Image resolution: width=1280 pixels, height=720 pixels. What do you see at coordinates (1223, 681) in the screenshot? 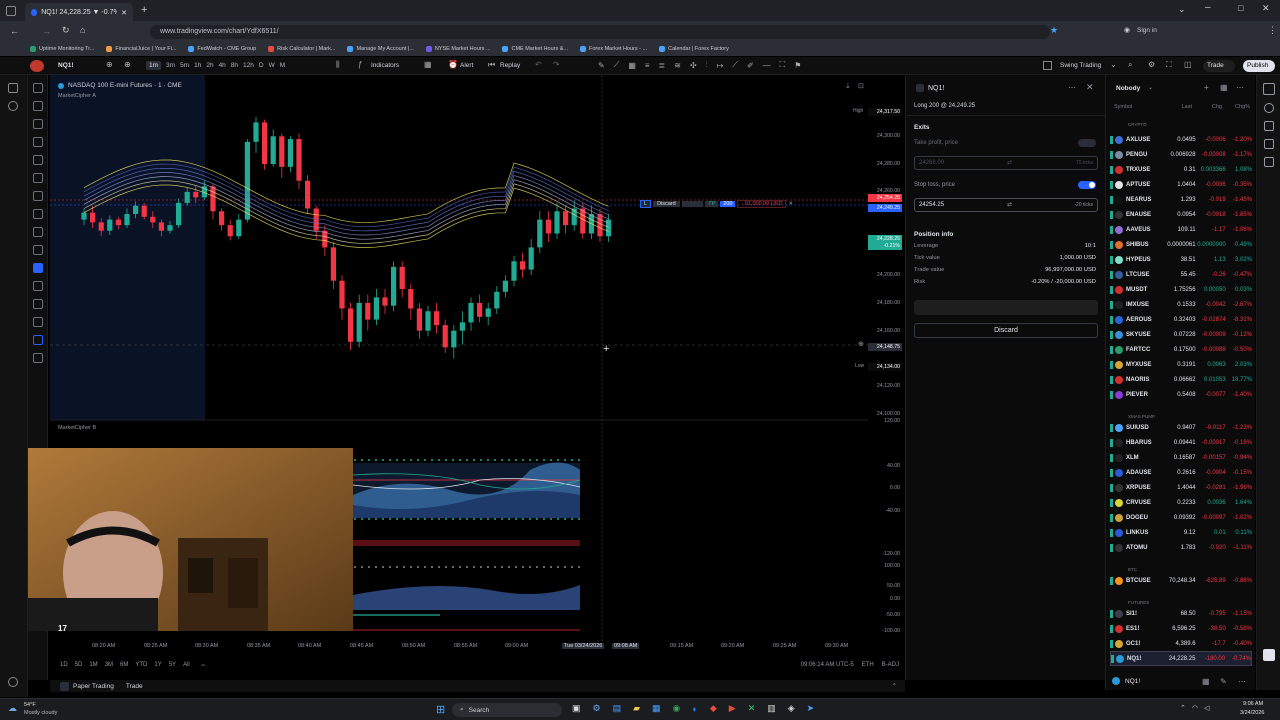
I see `edit-icon: ✎` at bounding box center [1223, 681].